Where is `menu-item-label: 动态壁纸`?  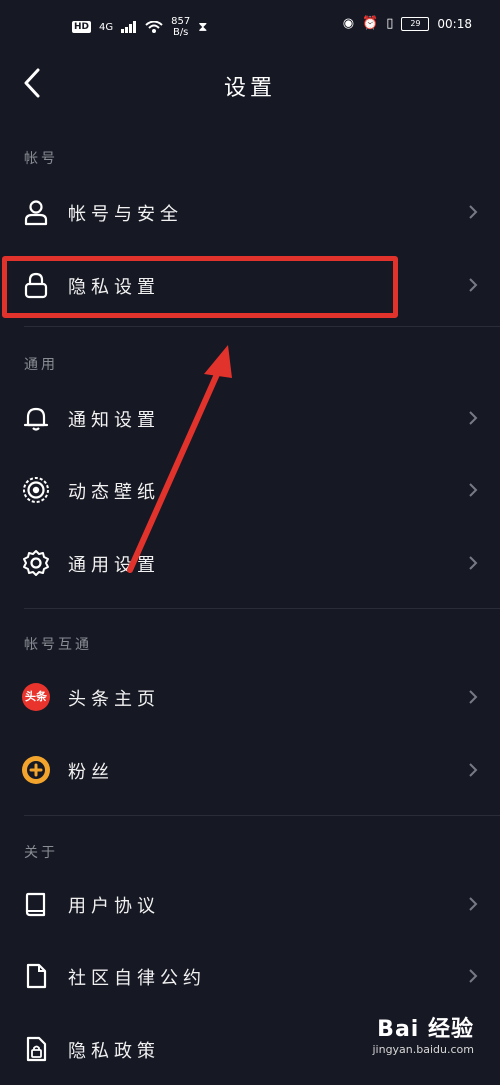 menu-item-label: 动态壁纸 is located at coordinates (114, 492).